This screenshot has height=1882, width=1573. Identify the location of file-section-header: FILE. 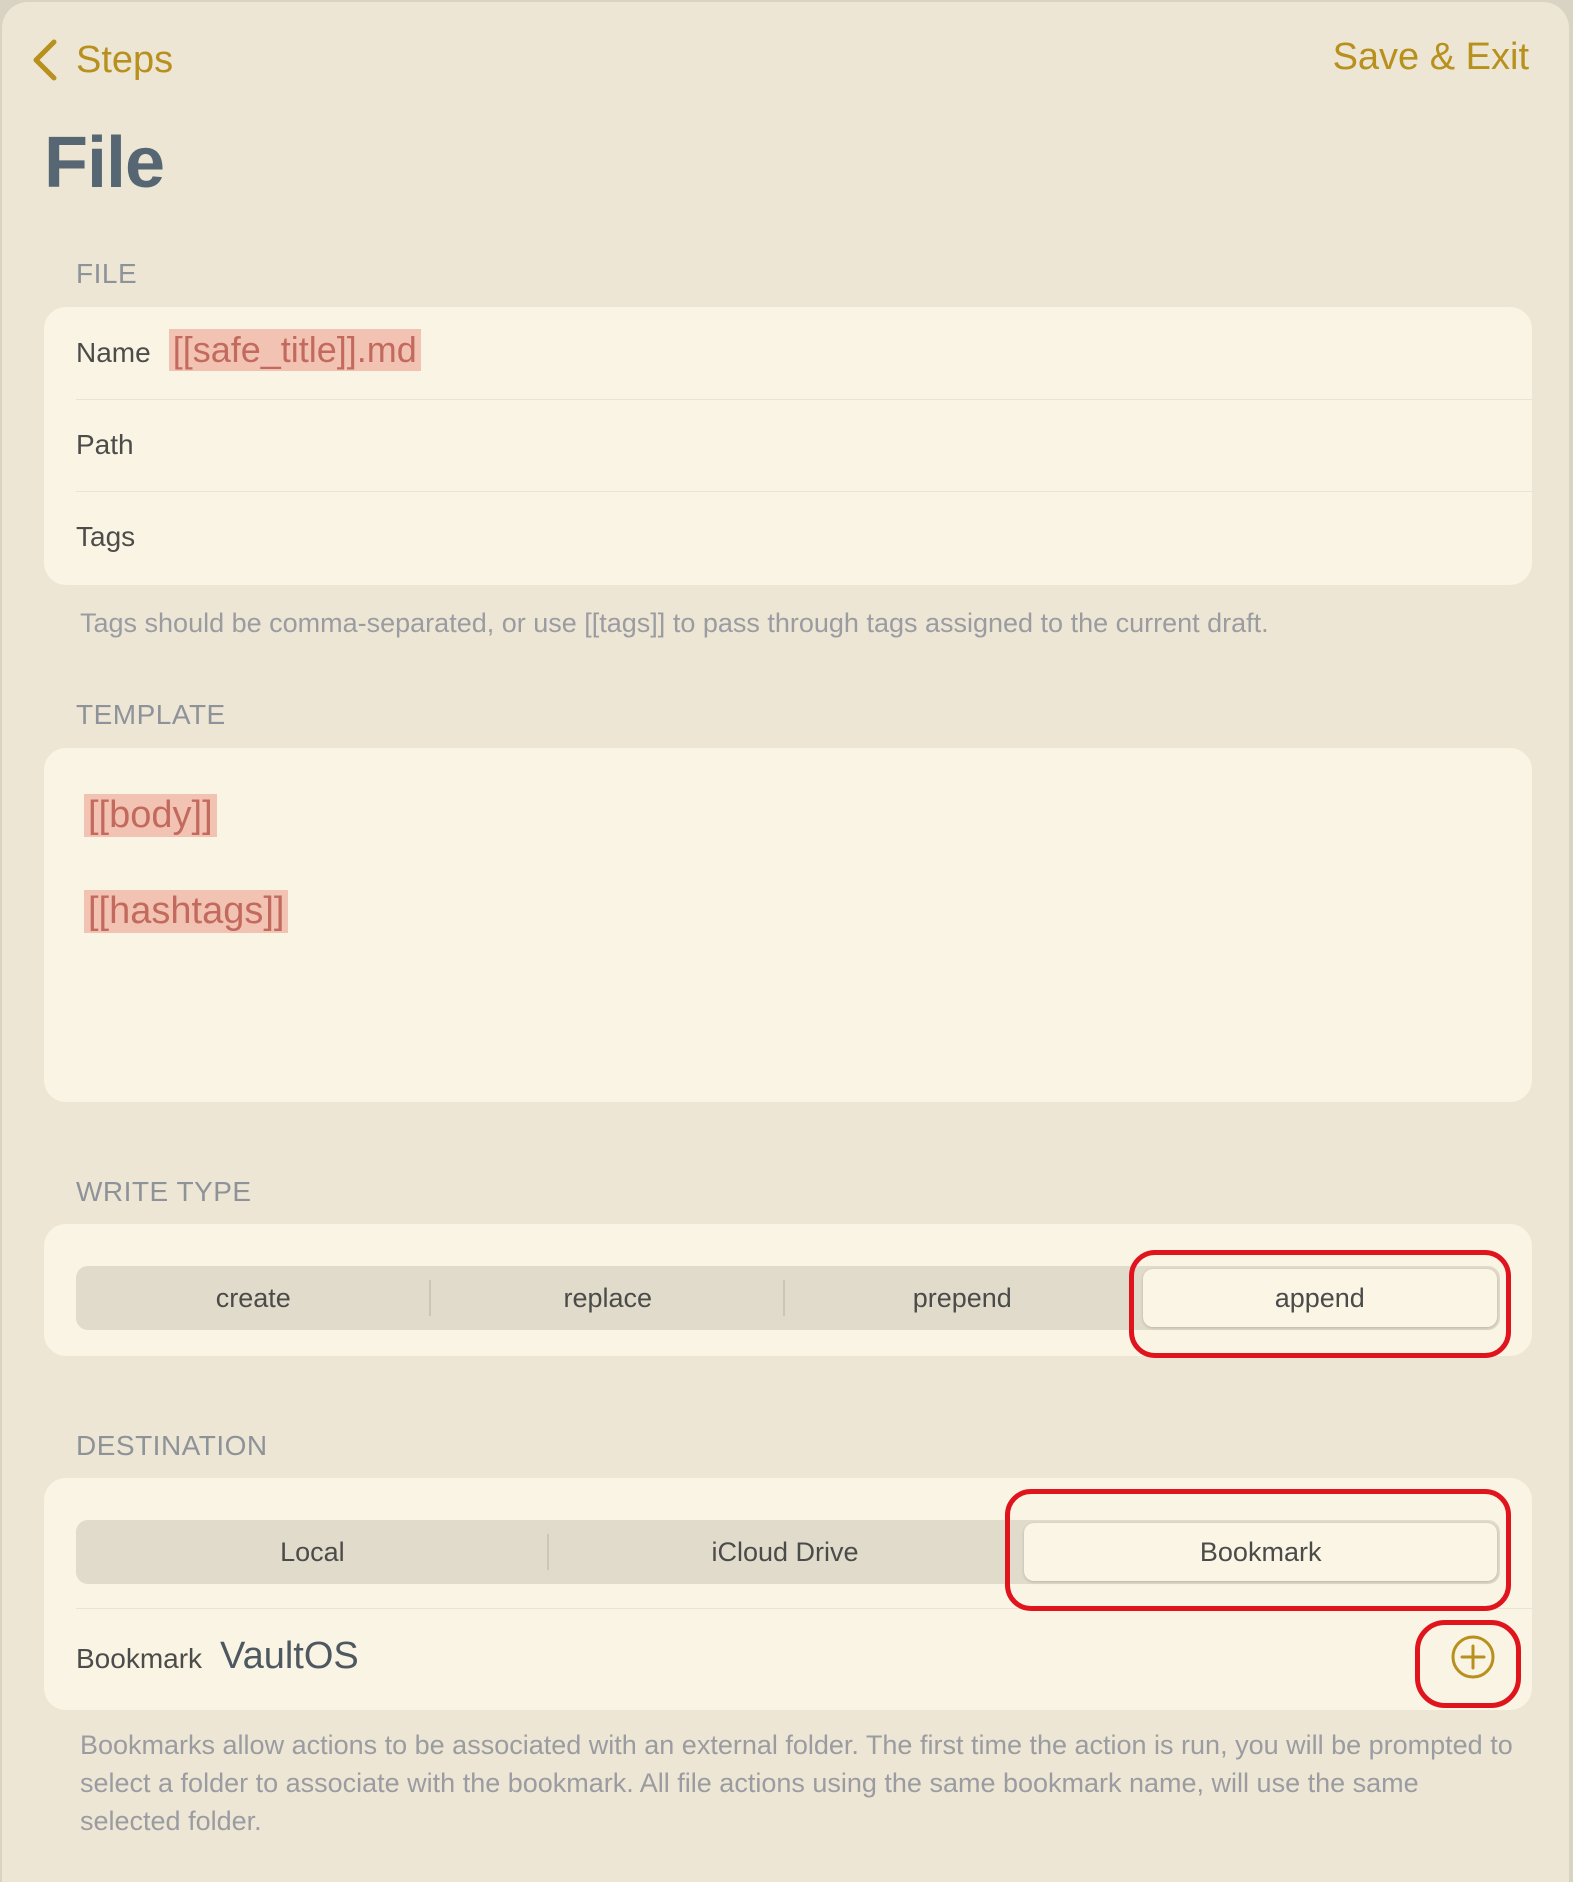
(107, 273).